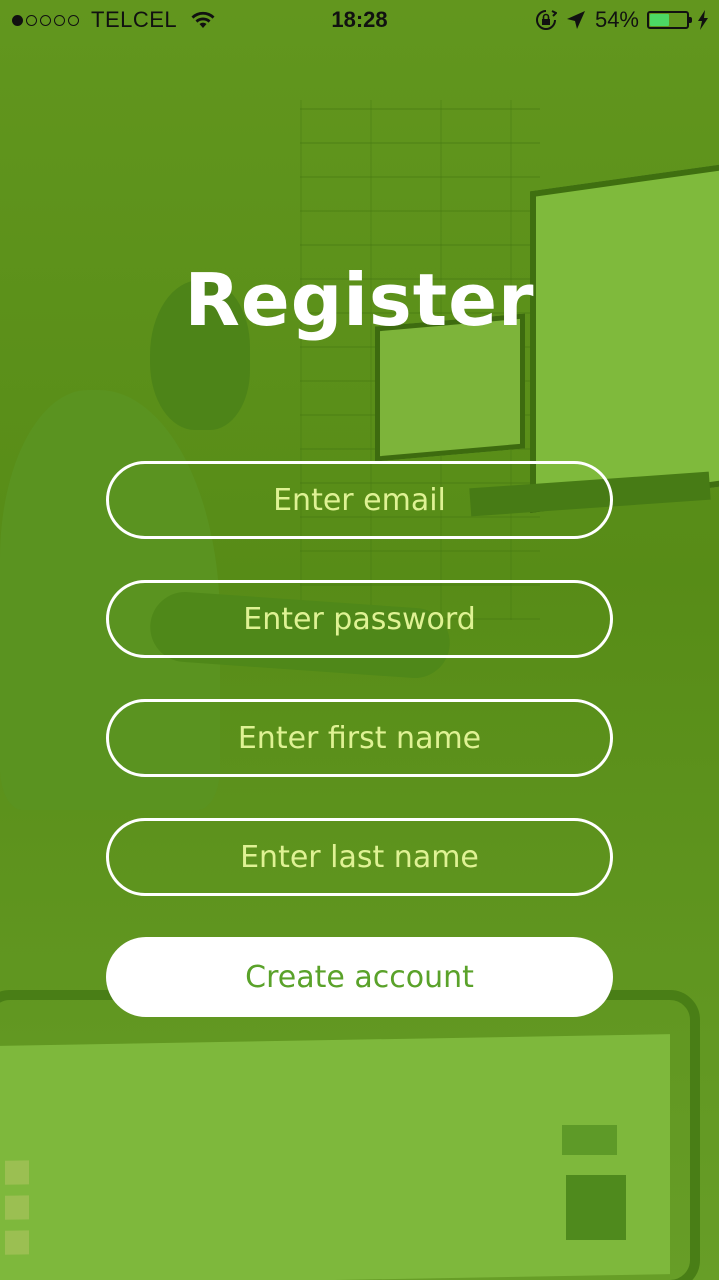 This screenshot has height=1280, width=719. I want to click on first-name-input, so click(359, 738).